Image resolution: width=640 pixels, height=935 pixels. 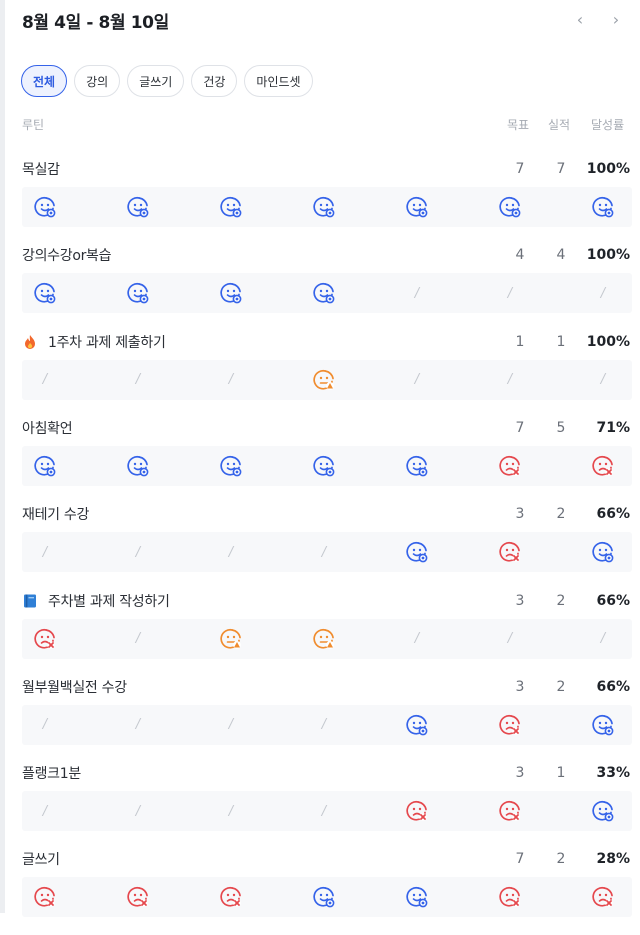 I want to click on routine-rate: 100%, so click(x=608, y=341).